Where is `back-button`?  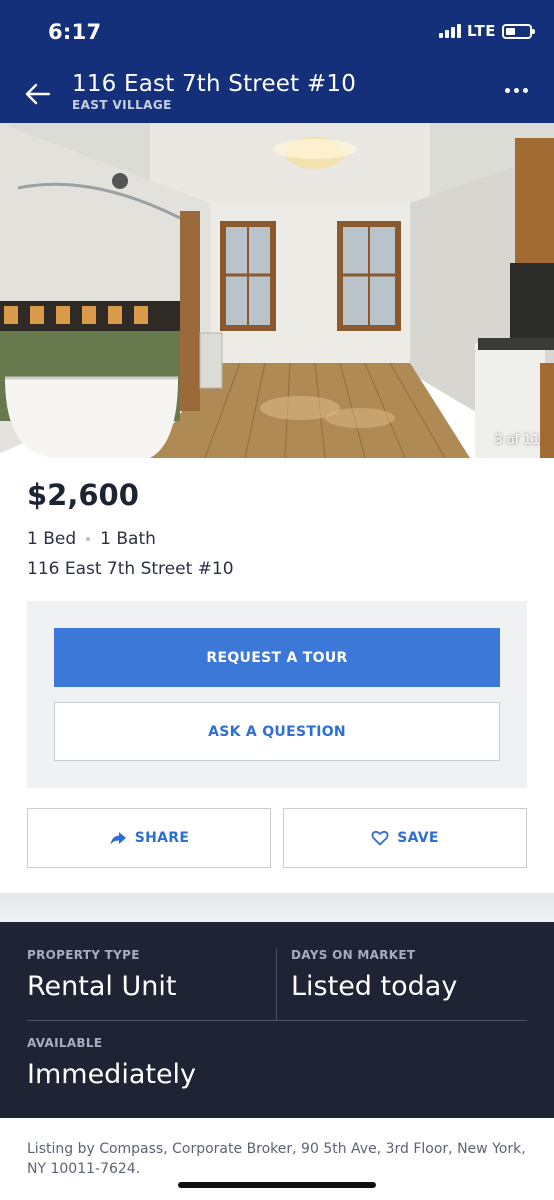
back-button is located at coordinates (38, 94).